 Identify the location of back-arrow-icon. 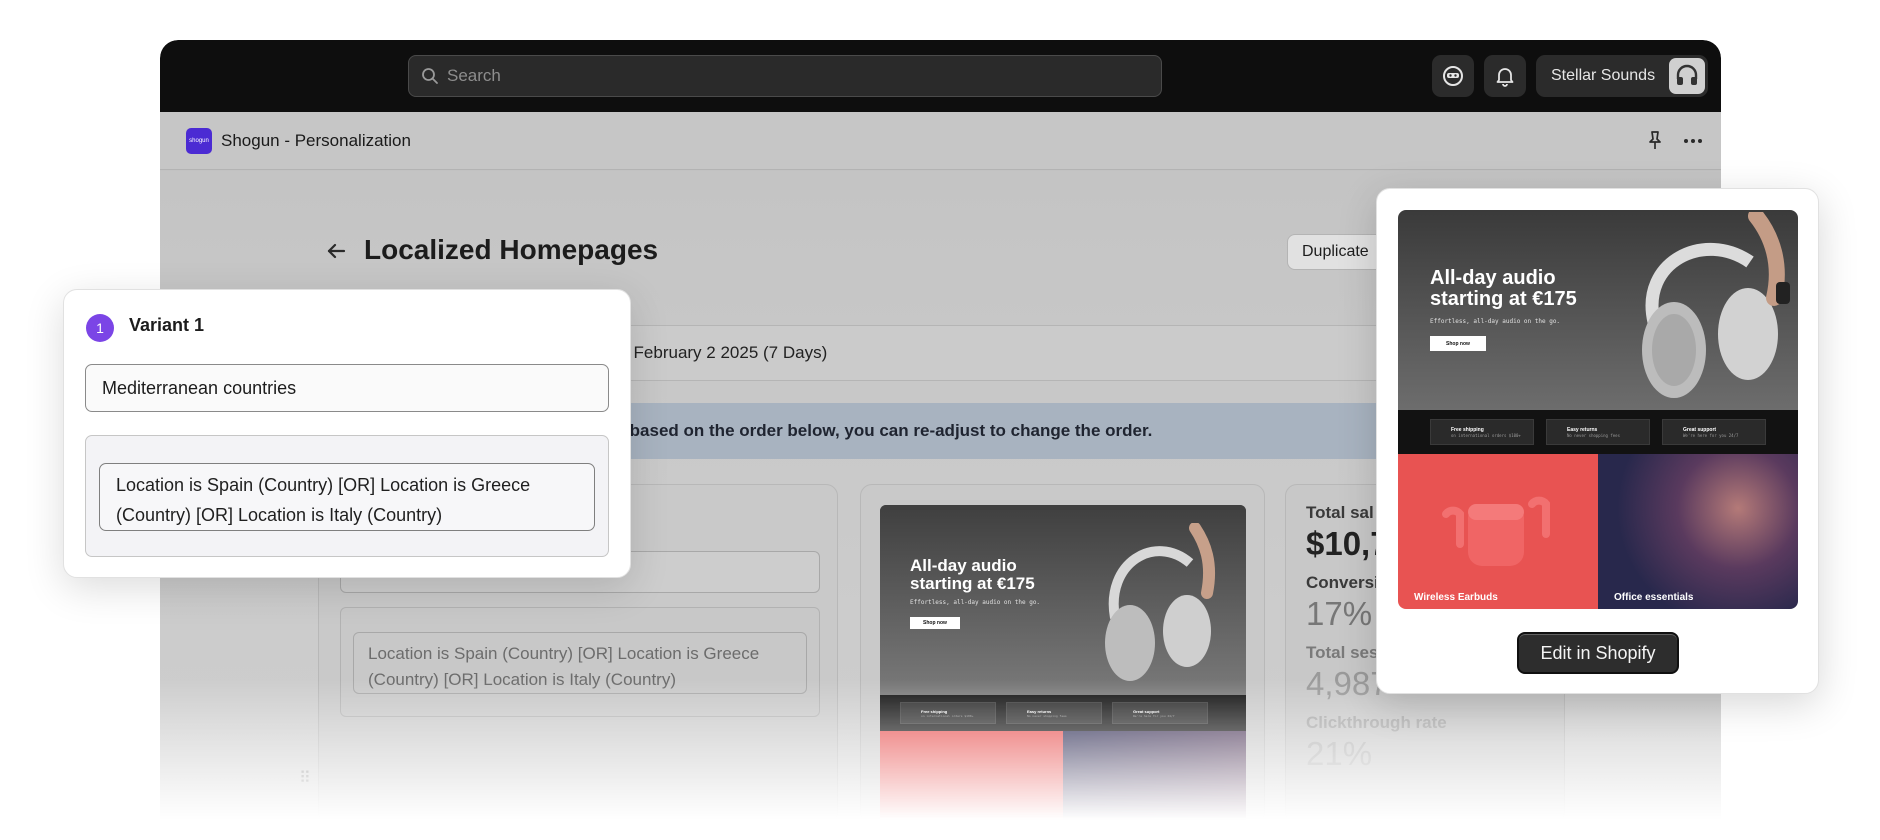
(336, 251).